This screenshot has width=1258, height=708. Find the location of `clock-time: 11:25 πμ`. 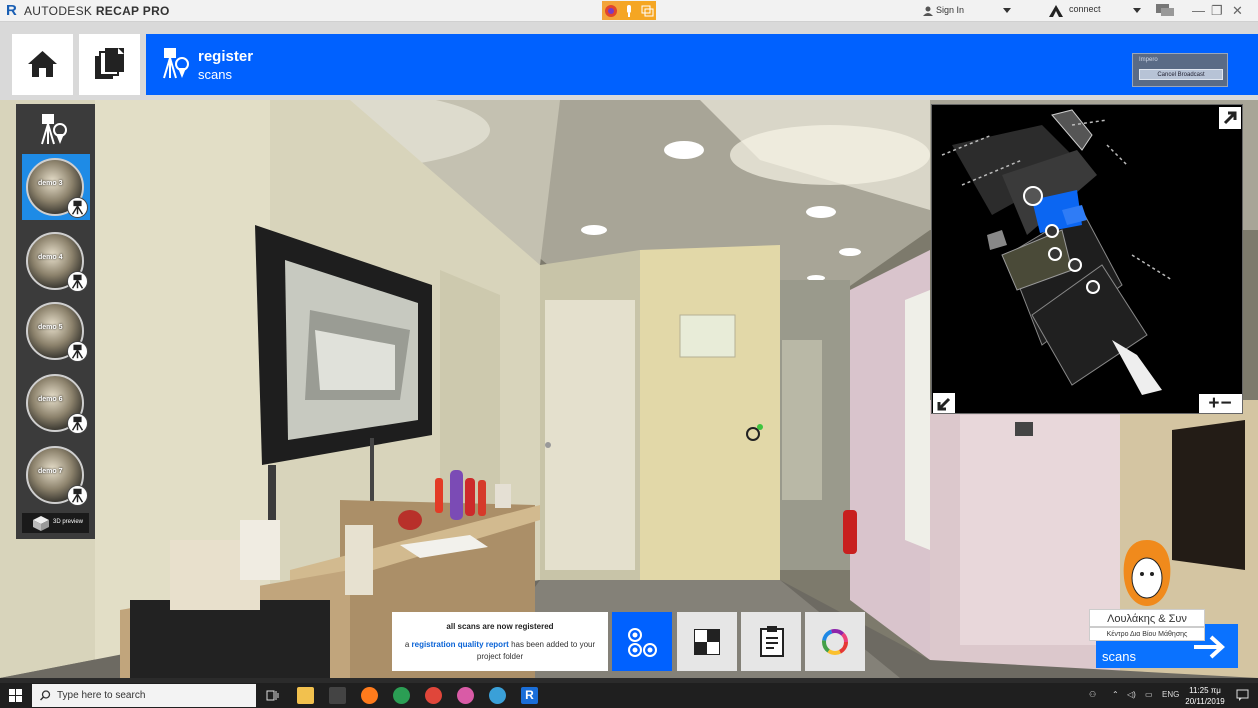

clock-time: 11:25 πμ is located at coordinates (1205, 690).